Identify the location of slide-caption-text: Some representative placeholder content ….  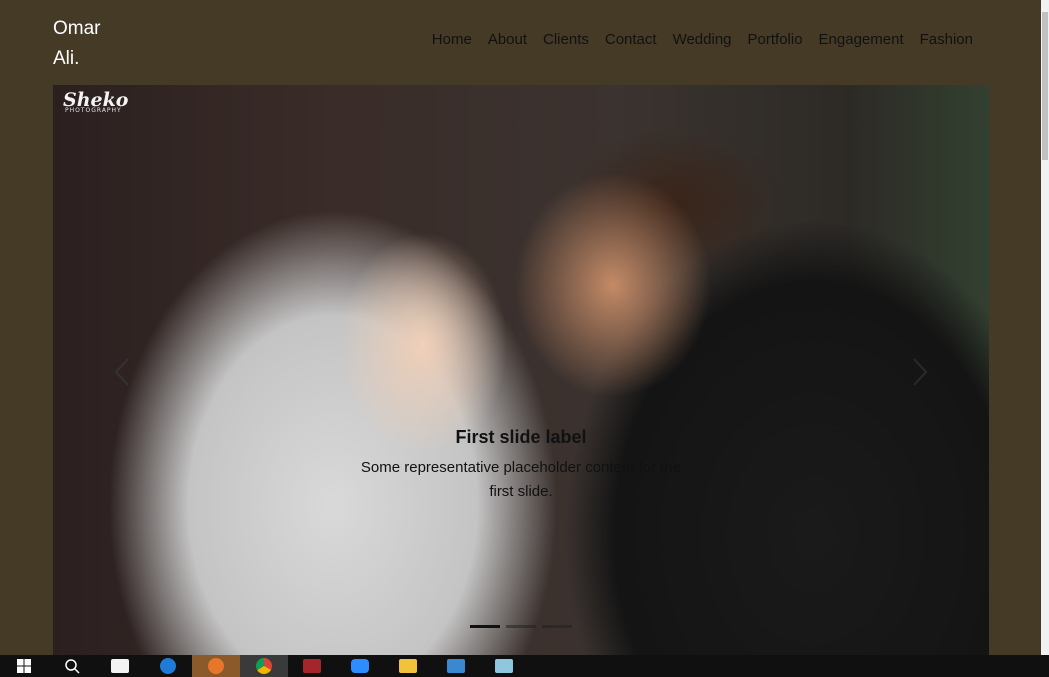
(521, 479).